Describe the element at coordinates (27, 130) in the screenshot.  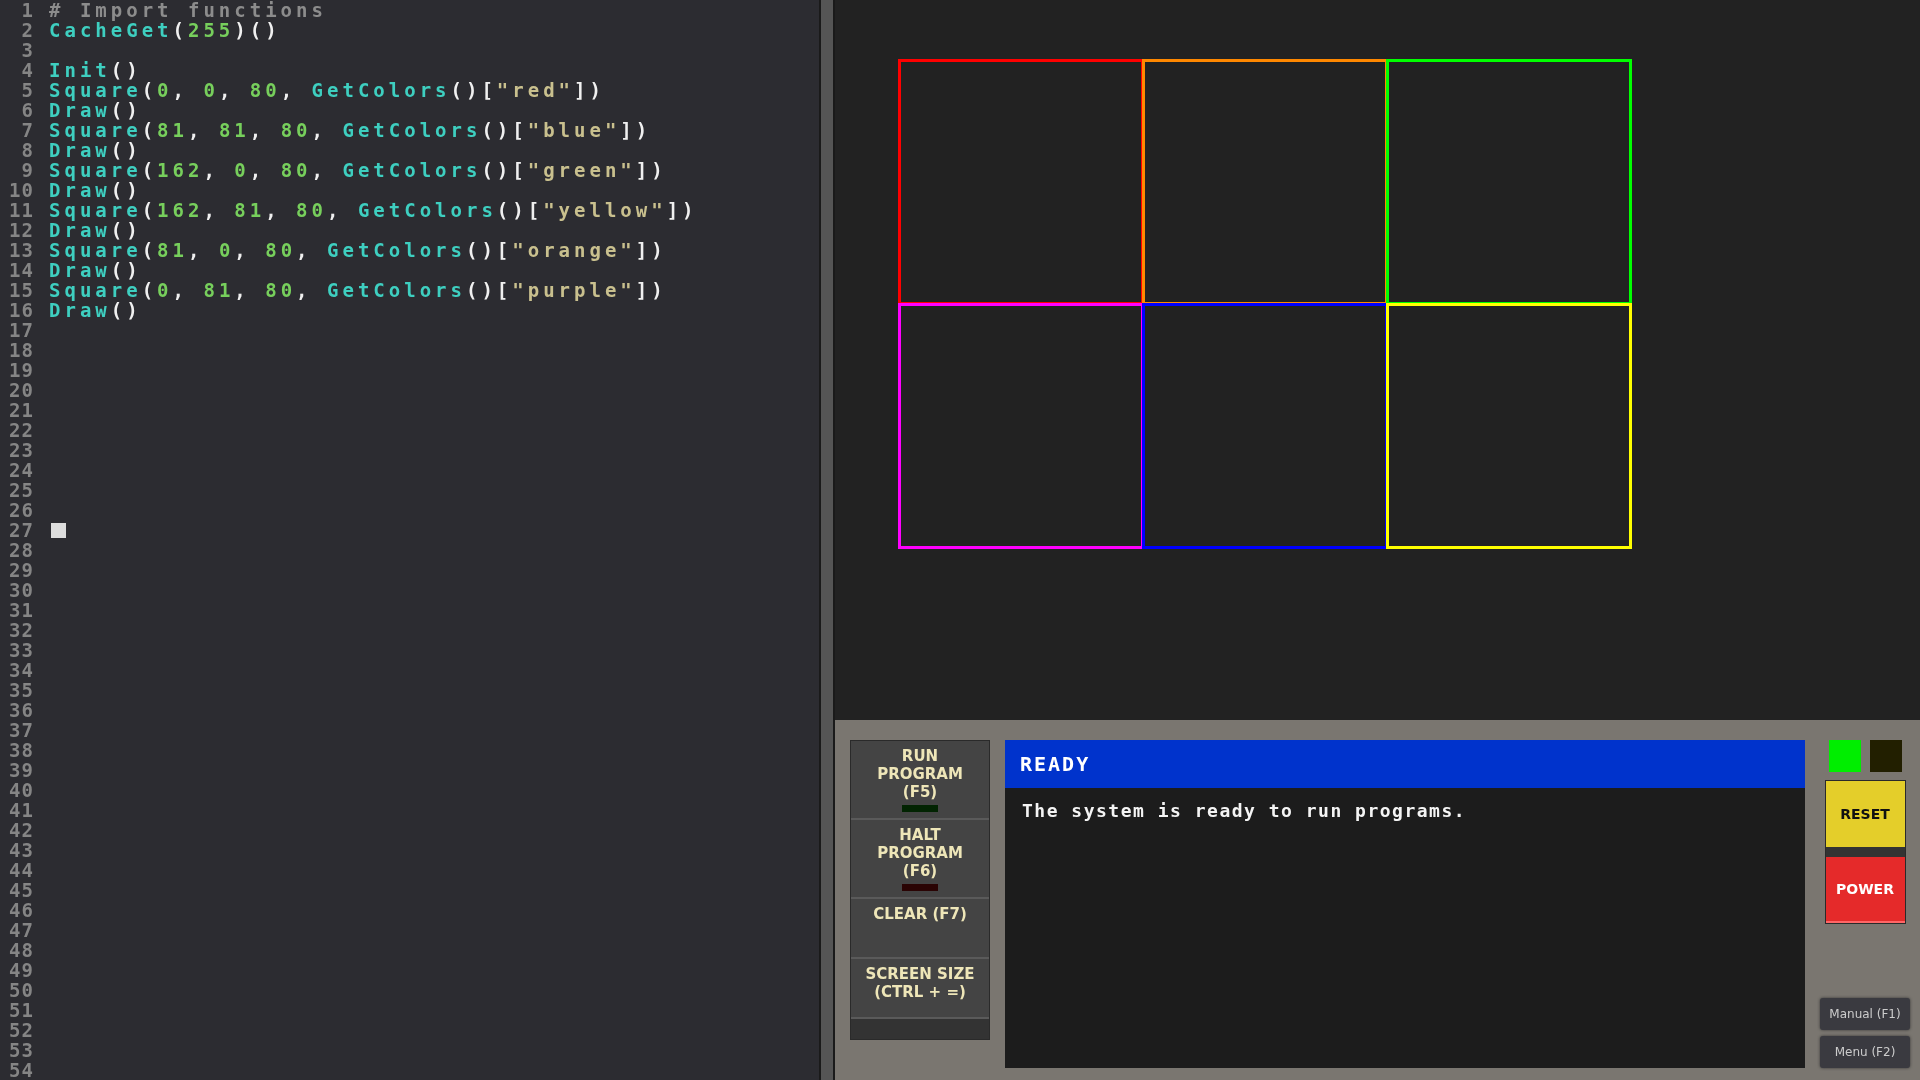
I see `line-number: 7` at that location.